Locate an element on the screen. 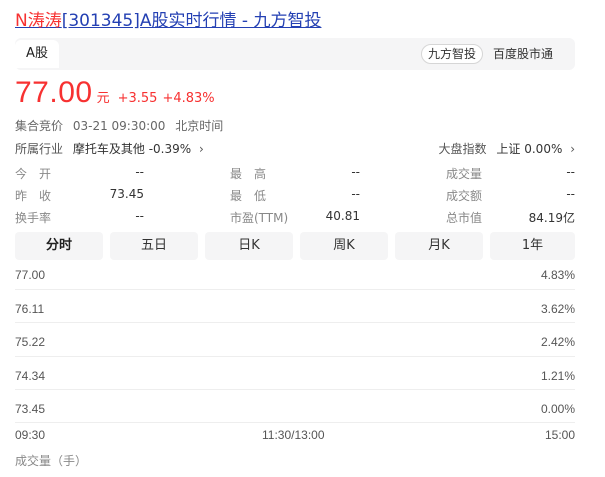  market-tabbar: A股 九方智投 百度股市通 is located at coordinates (295, 54).